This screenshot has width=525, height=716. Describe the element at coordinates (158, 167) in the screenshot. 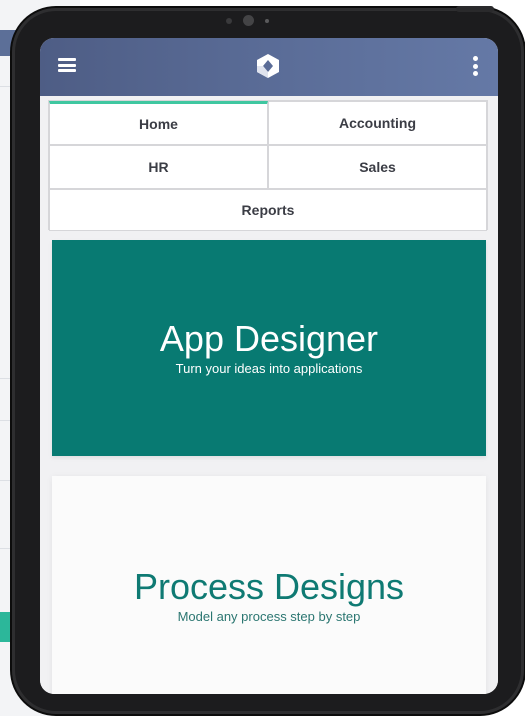

I see `tab-hr: HR` at that location.